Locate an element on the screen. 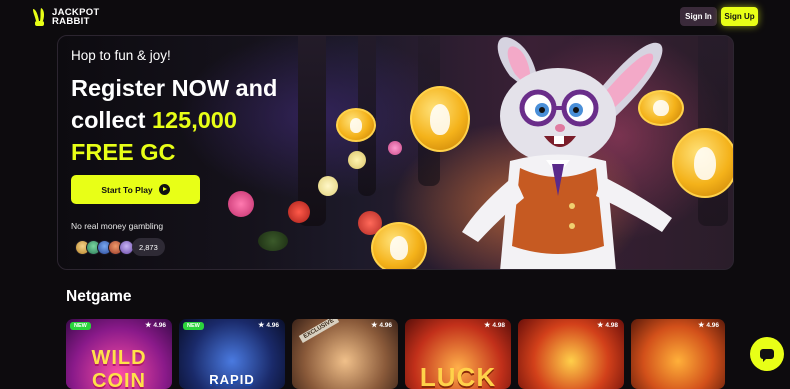 This screenshot has height=389, width=790. top-header: JACKPOT RABBIT Sign In Sign Up is located at coordinates (395, 17).